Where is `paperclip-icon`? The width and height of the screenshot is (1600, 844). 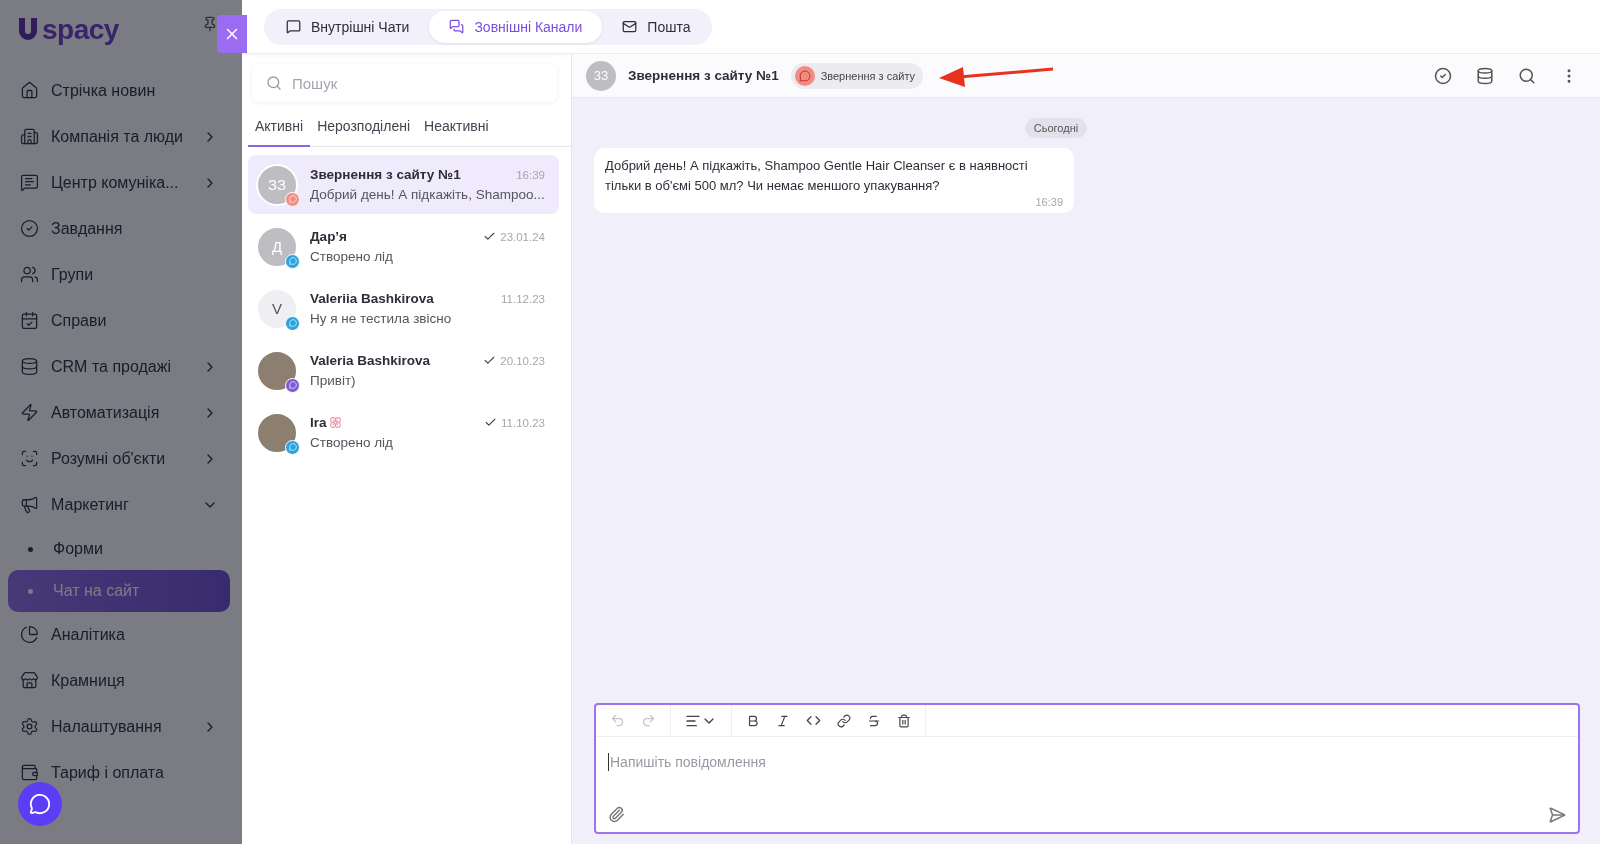
paperclip-icon is located at coordinates (616, 815).